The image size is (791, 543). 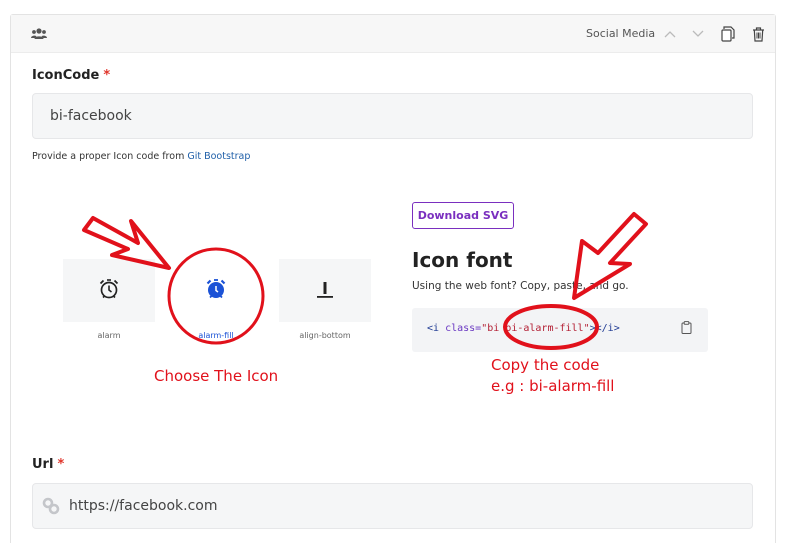 I want to click on panel-header: Social Media, so click(x=393, y=34).